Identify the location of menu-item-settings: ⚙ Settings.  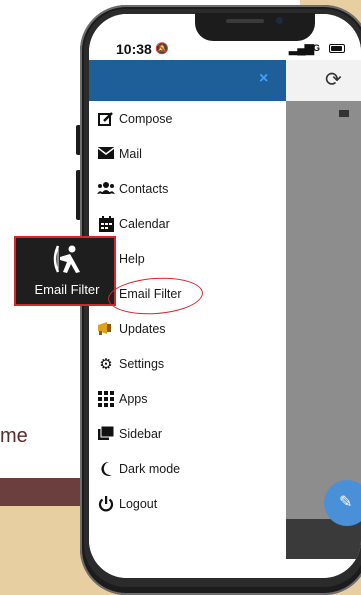
(187, 366).